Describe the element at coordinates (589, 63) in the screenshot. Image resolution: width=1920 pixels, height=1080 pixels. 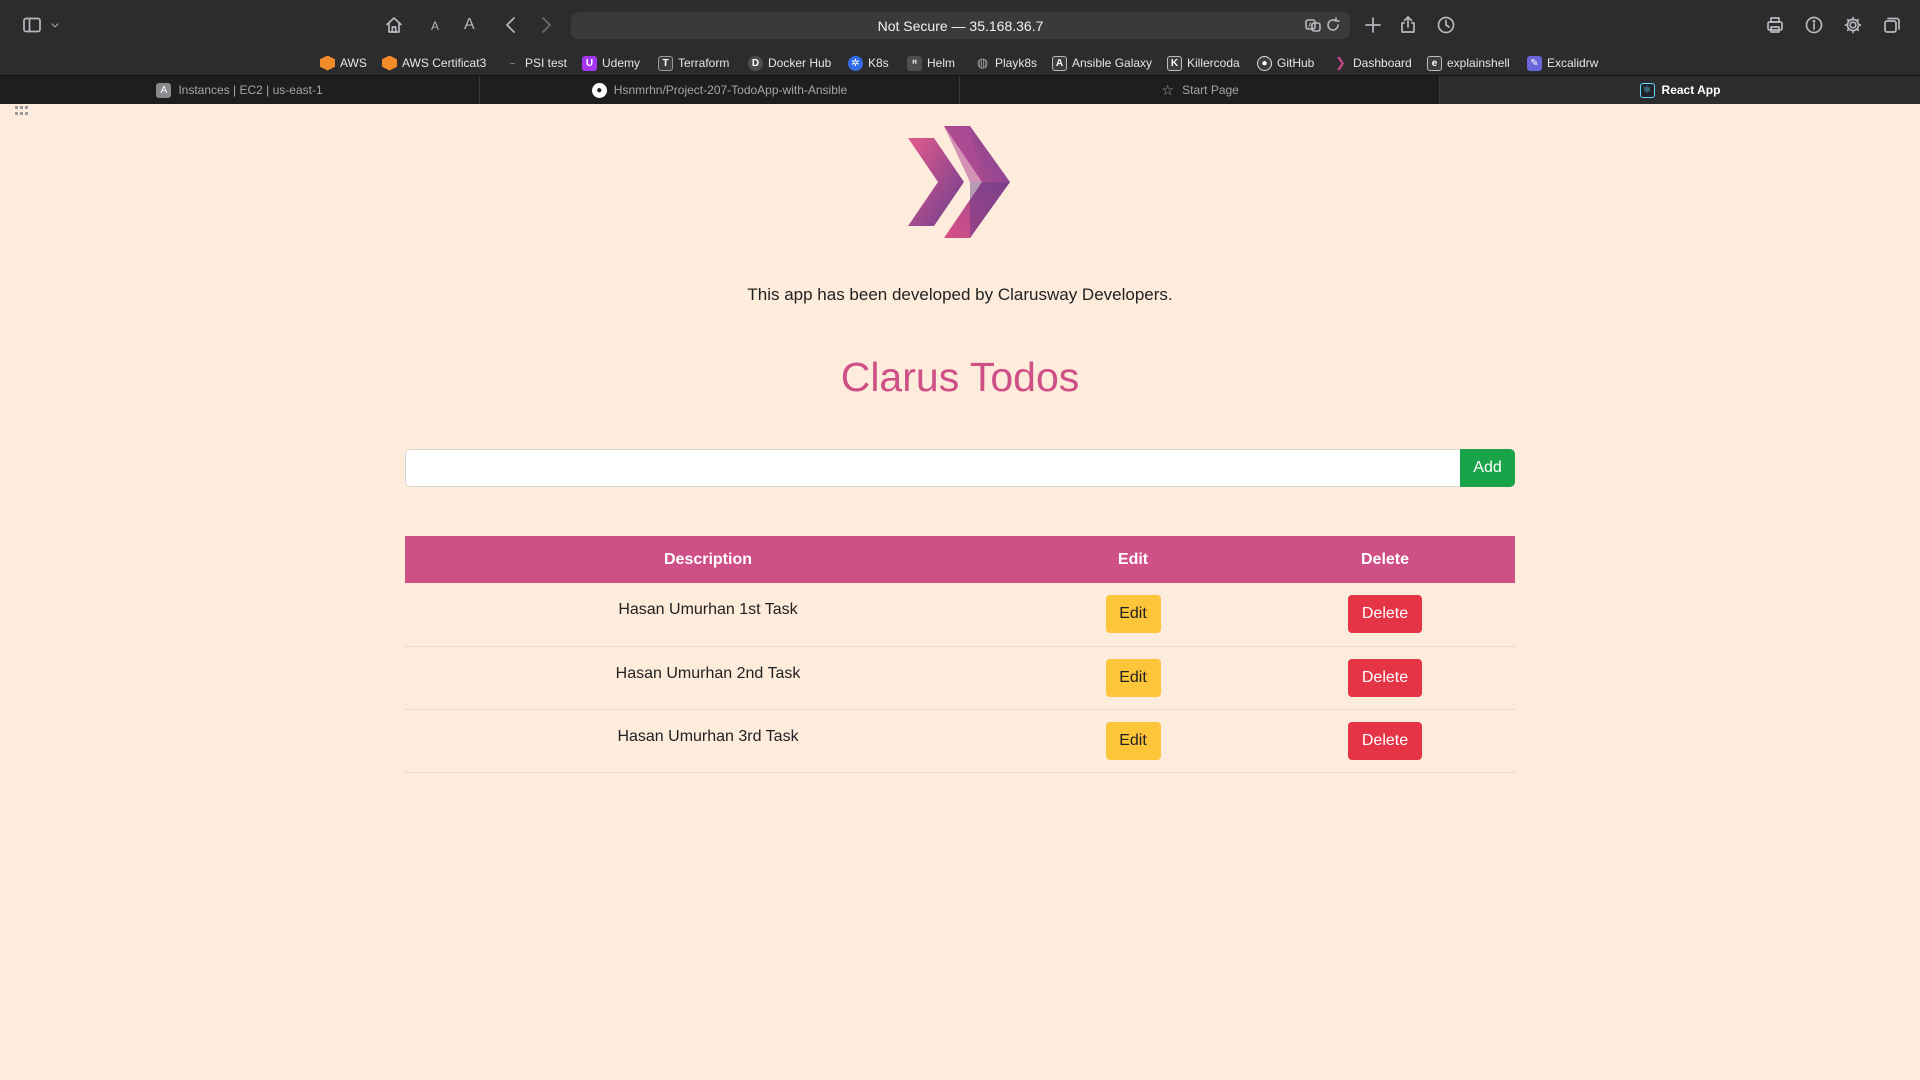
I see `udemy-icon: U` at that location.